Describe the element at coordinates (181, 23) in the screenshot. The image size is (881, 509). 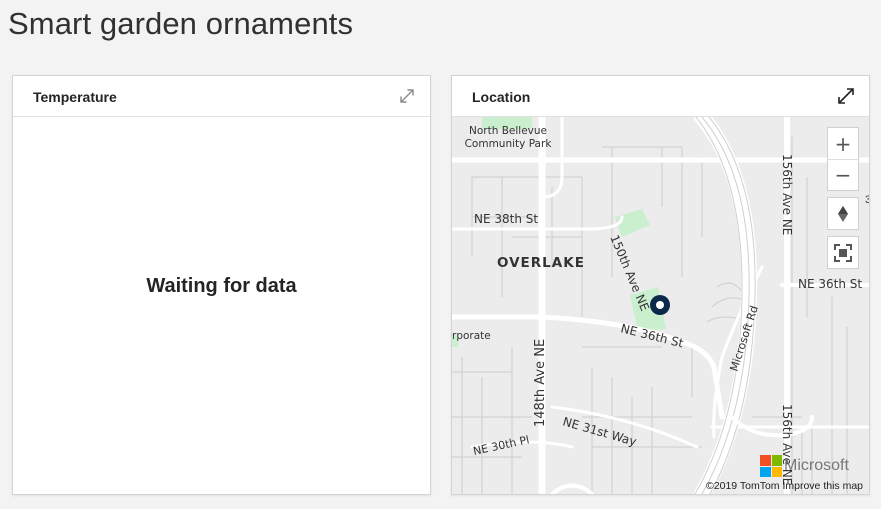
I see `page-title: Smart garden ornaments` at that location.